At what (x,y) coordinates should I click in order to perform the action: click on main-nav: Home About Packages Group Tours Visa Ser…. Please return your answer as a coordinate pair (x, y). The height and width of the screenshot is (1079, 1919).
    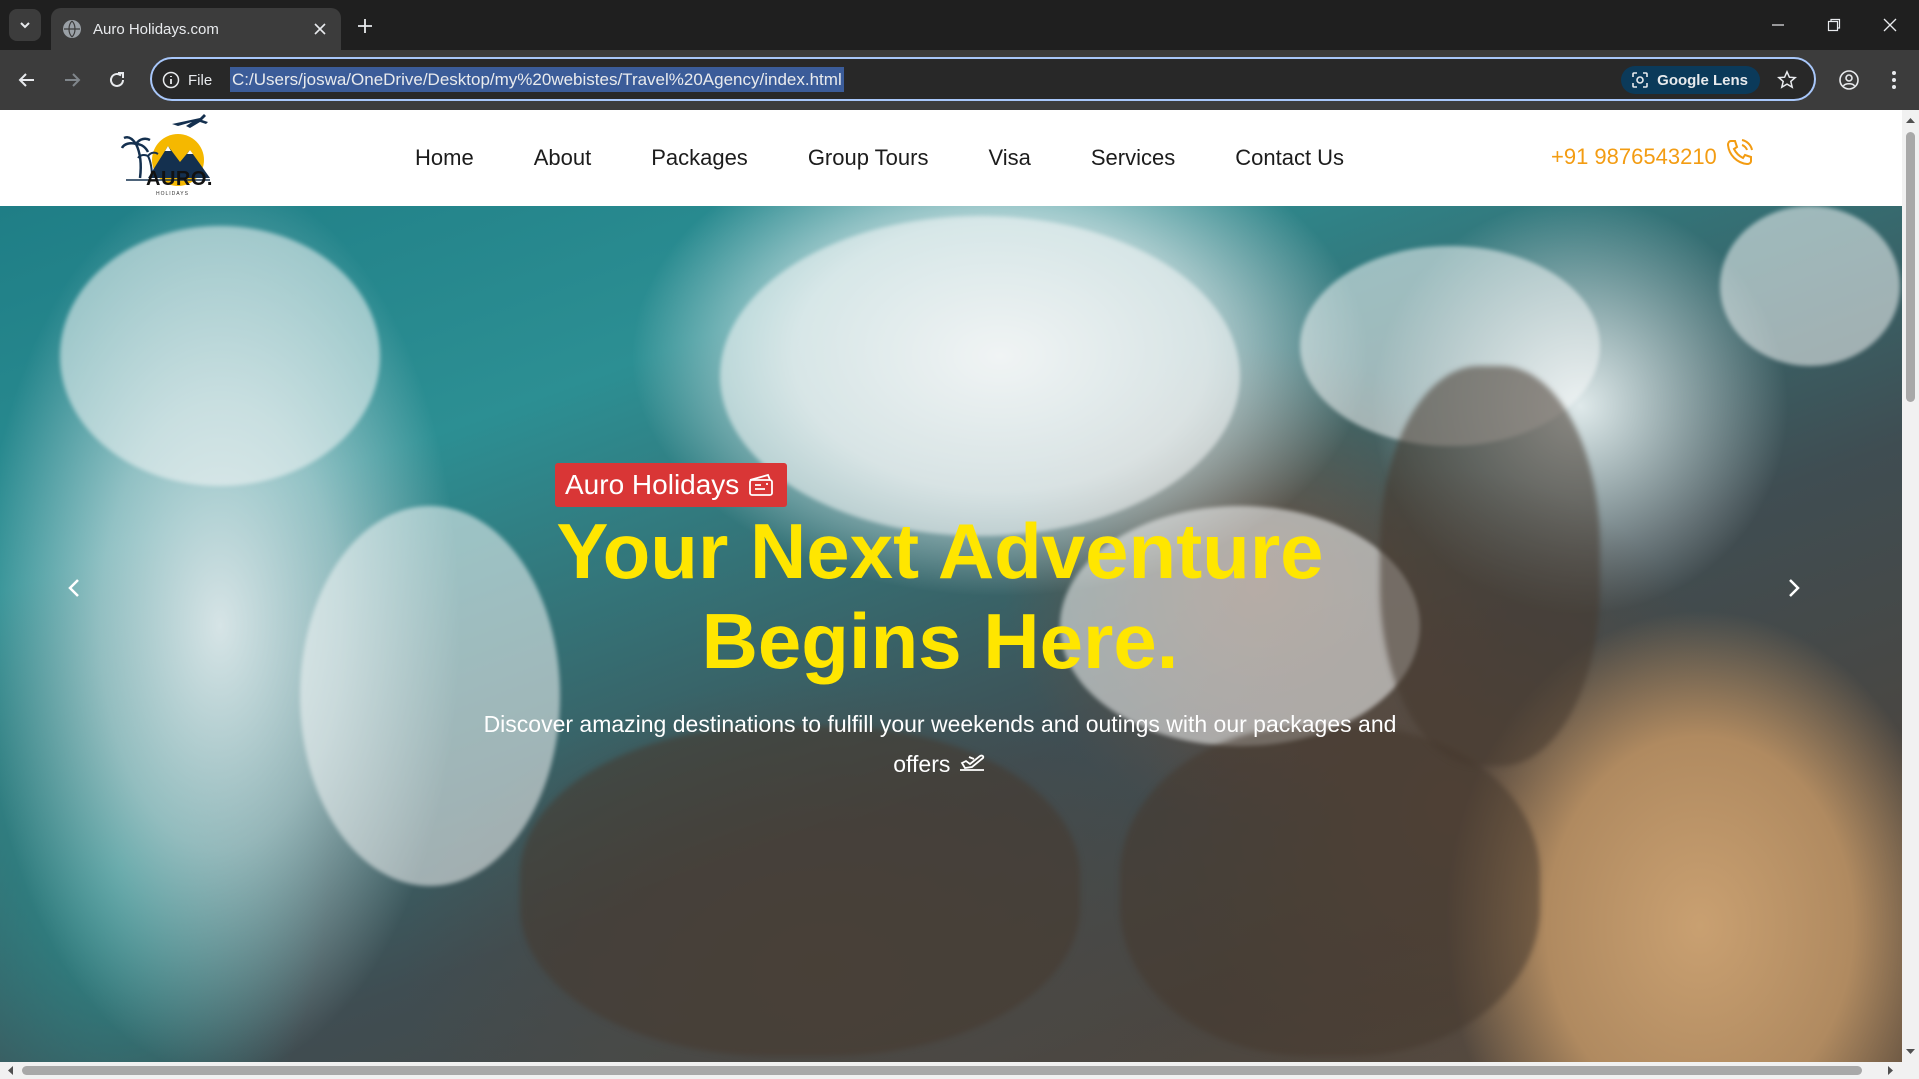
    Looking at the image, I should click on (909, 158).